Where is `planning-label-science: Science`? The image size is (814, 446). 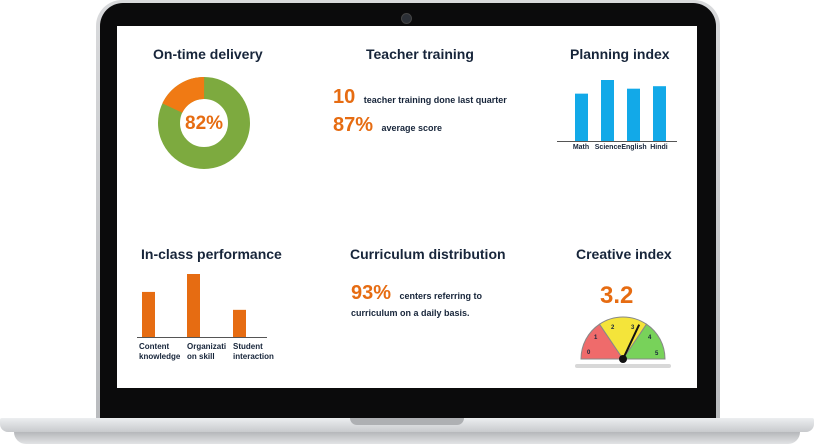
planning-label-science: Science is located at coordinates (608, 147).